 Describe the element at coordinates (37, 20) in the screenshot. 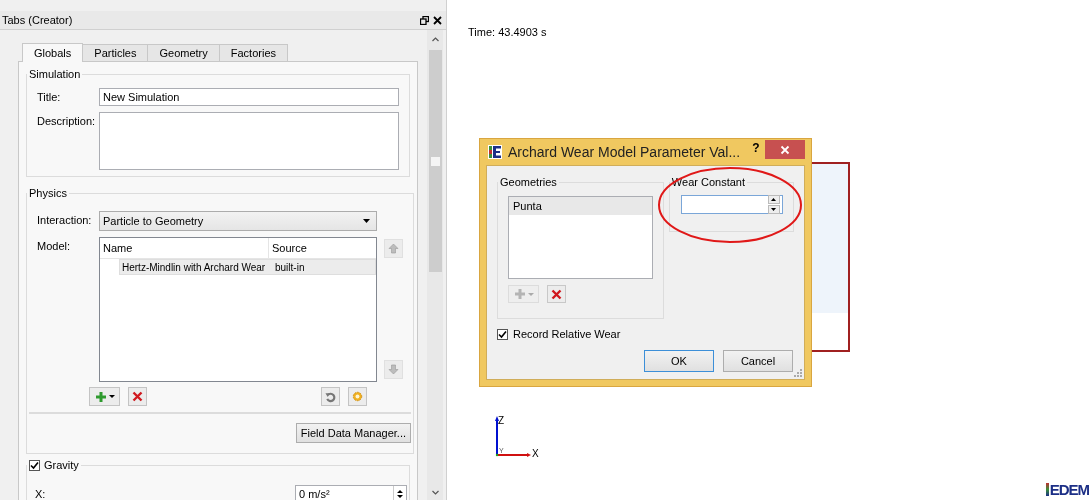

I see `panel-title: Tabs (Creator)` at that location.